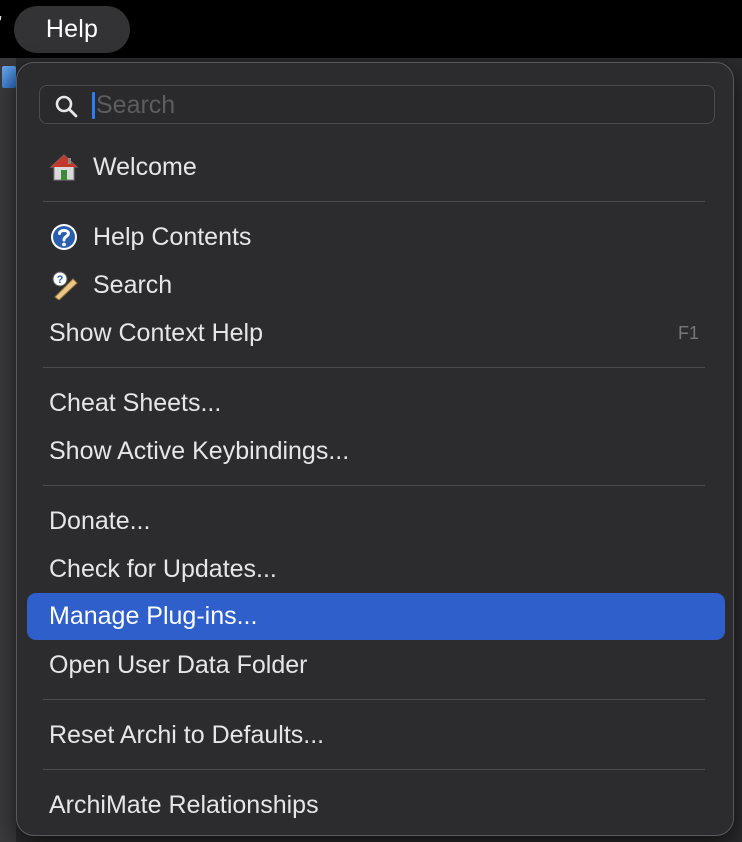 The height and width of the screenshot is (842, 742). Describe the element at coordinates (376, 237) in the screenshot. I see `menu-item-help-contents: Help Contents` at that location.